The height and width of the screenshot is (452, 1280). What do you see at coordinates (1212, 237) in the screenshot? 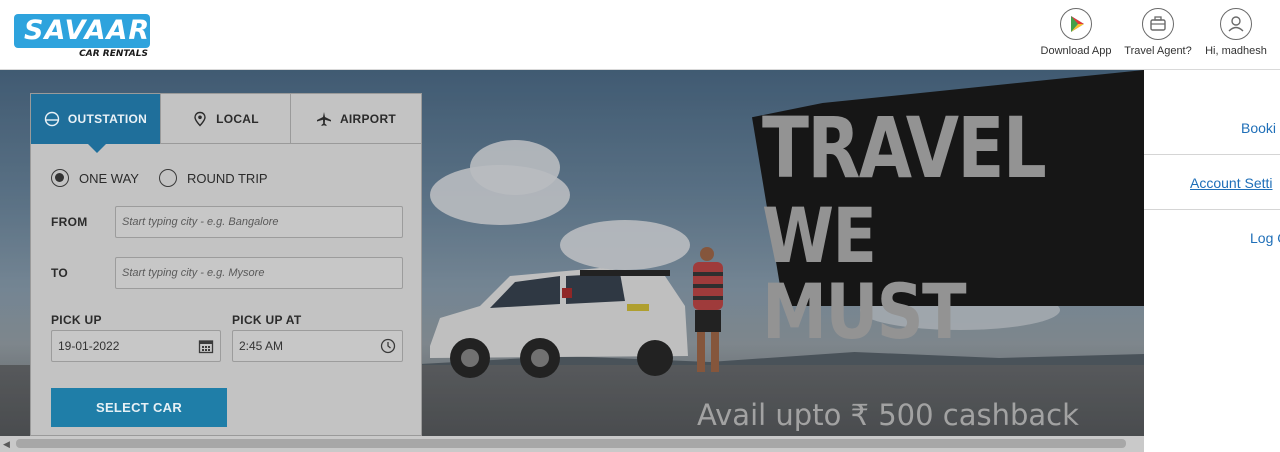
I see `menu-item-logout: Log O` at bounding box center [1212, 237].